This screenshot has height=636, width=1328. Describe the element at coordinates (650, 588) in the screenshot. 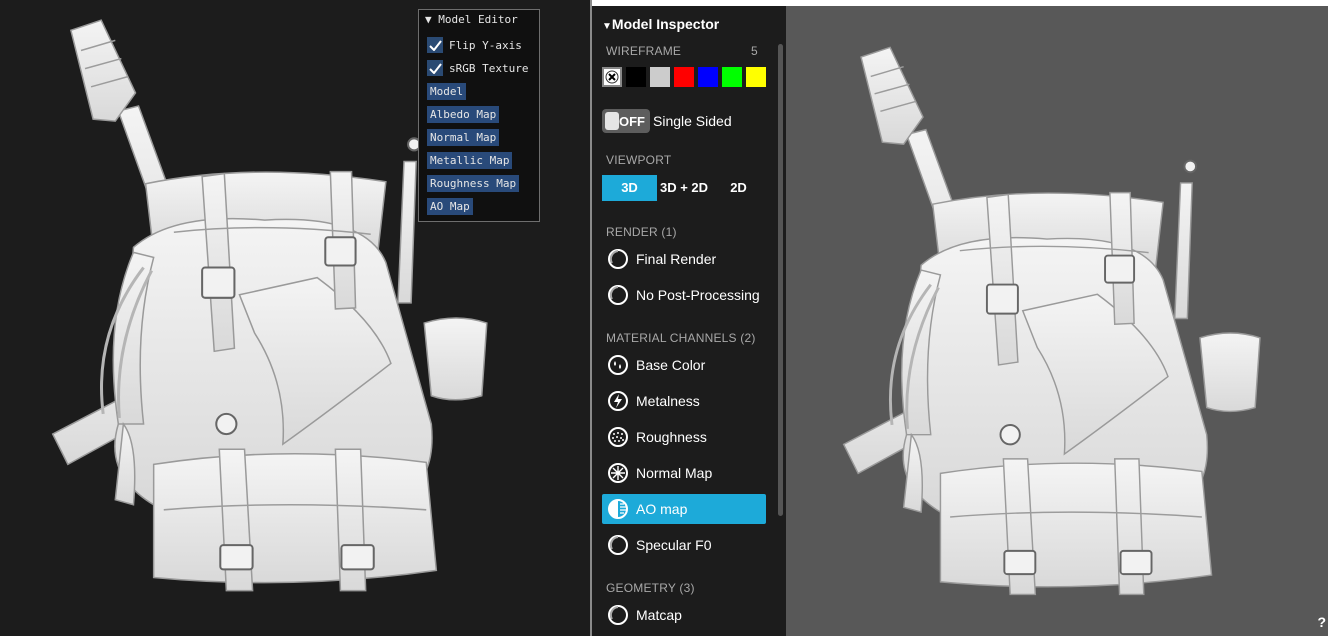

I see `geometry-section-label: GEOMETRY (3)` at that location.